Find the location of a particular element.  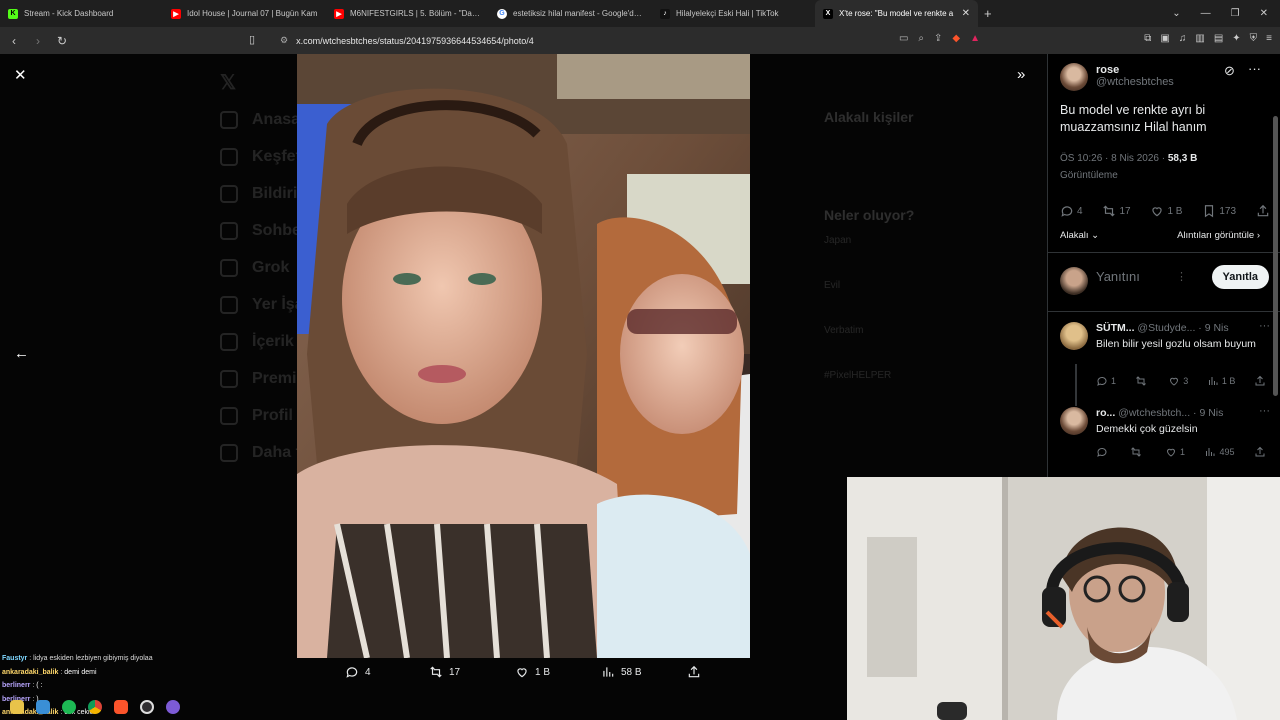

menu-icon: ≡ is located at coordinates (1269, 38).